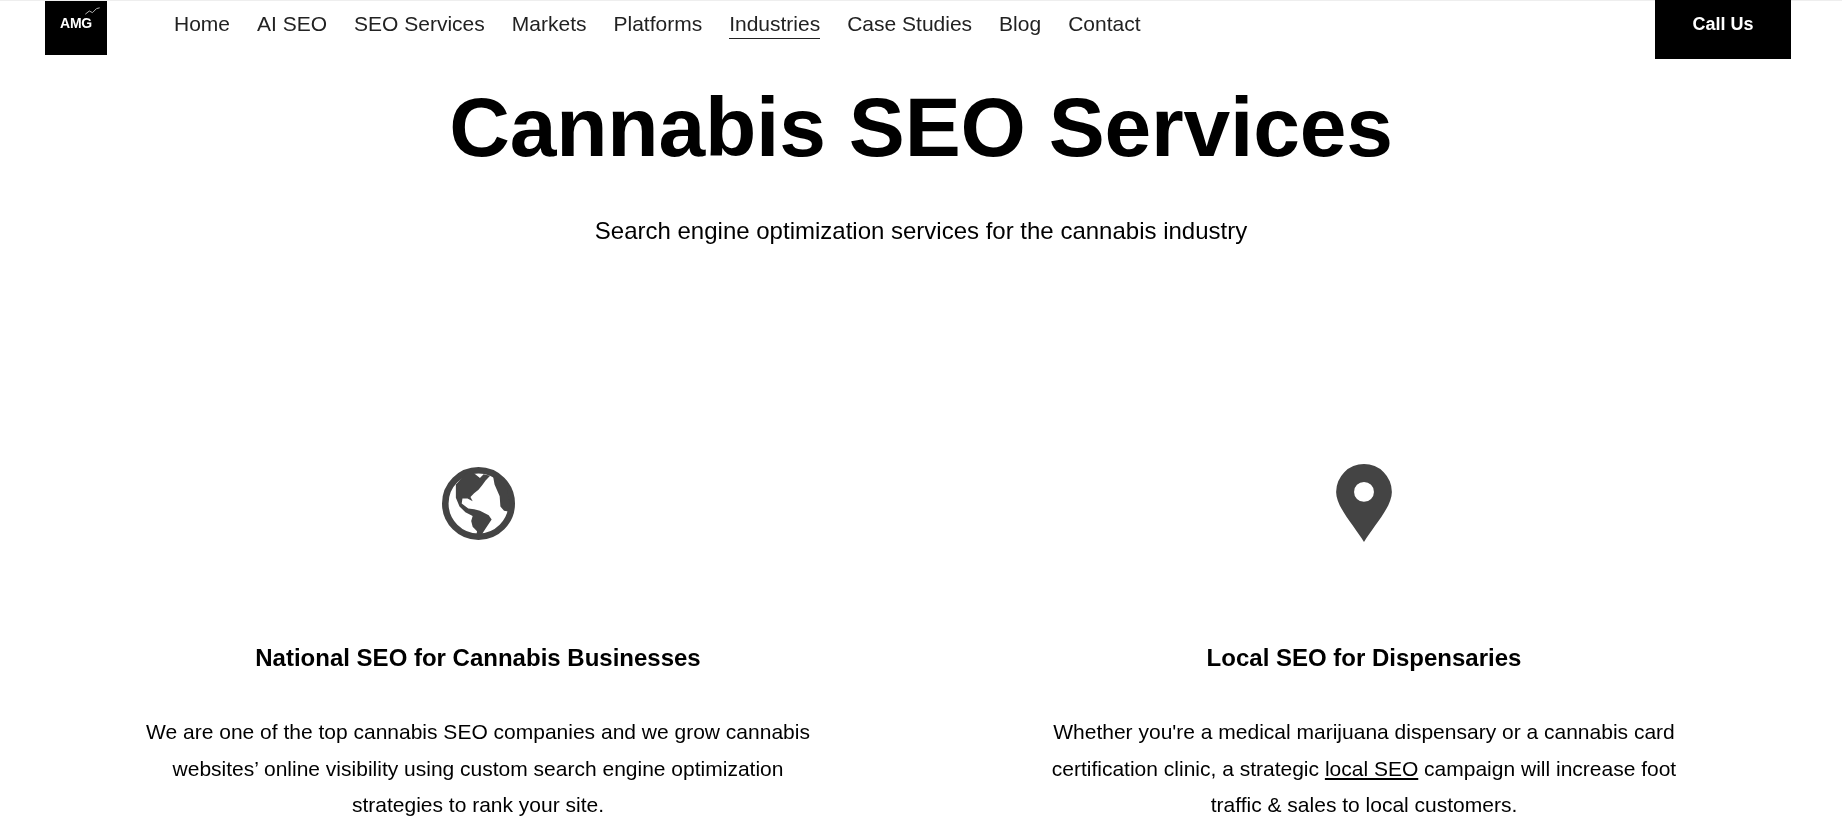 The width and height of the screenshot is (1842, 832). What do you see at coordinates (292, 25) in the screenshot?
I see `nav-link: AI SEO` at bounding box center [292, 25].